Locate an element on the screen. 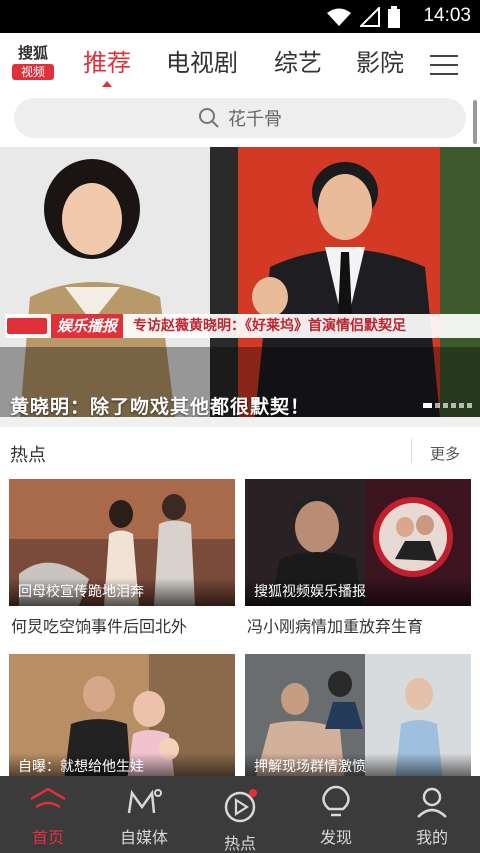 Image resolution: width=480 pixels, height=853 pixels. divider is located at coordinates (411, 451).